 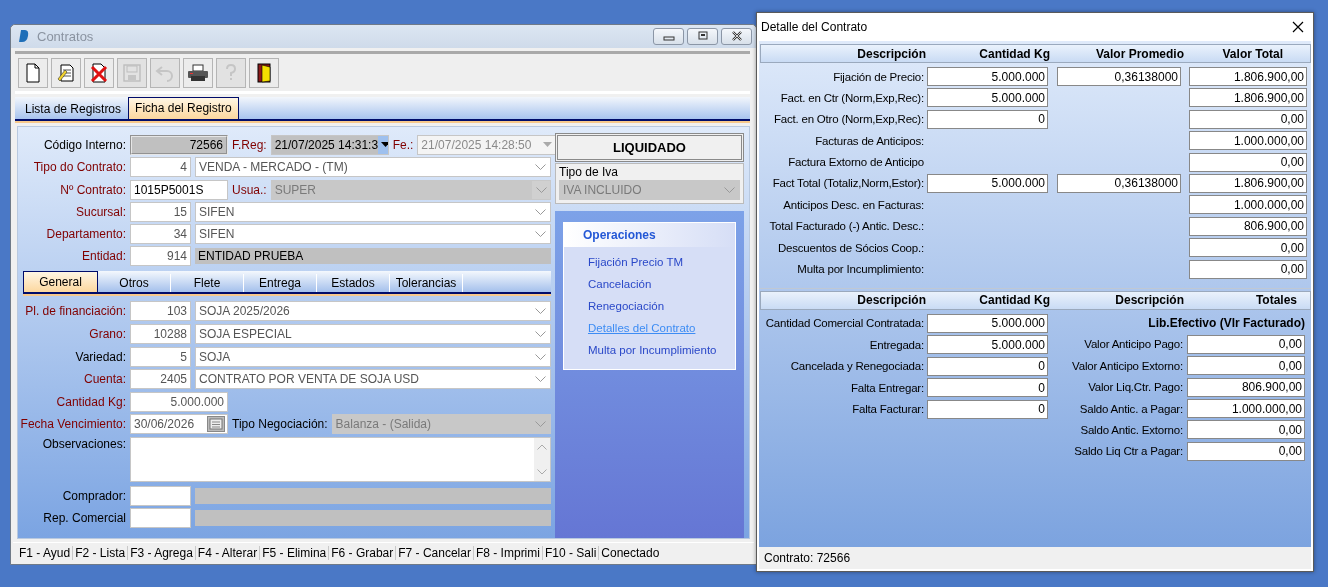 What do you see at coordinates (426, 283) in the screenshot?
I see `tab: Tolerancias` at bounding box center [426, 283].